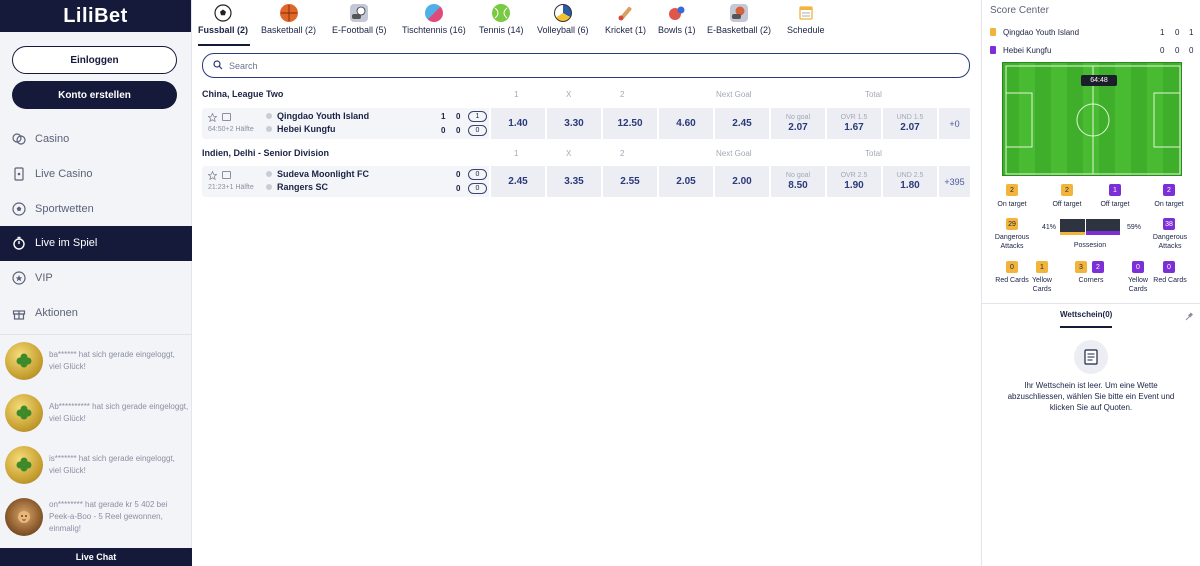 The height and width of the screenshot is (566, 1200). Describe the element at coordinates (96, 278) in the screenshot. I see `nav-item-vip: VIP` at that location.